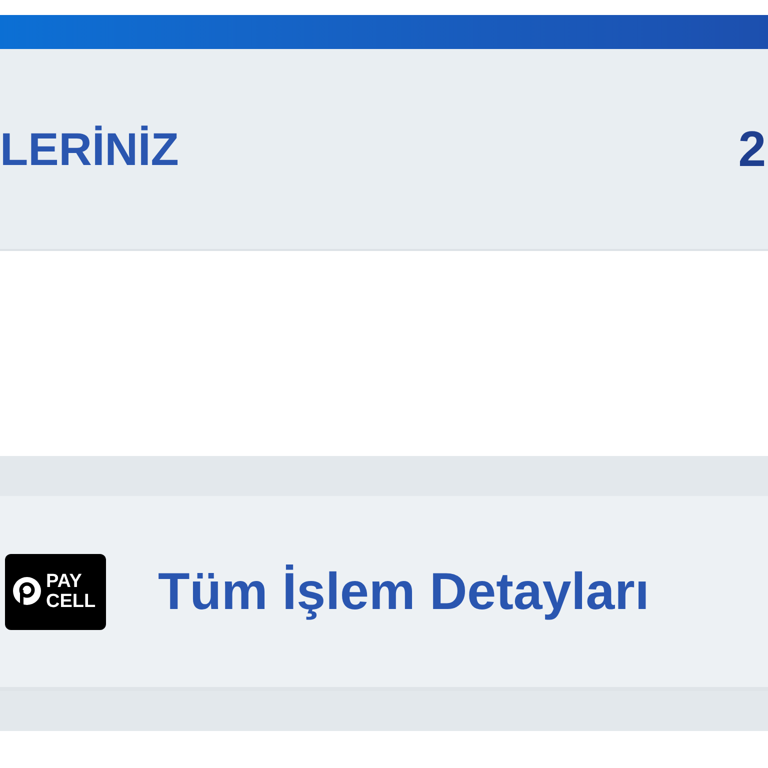  Describe the element at coordinates (71, 602) in the screenshot. I see `logo-text: CELL` at that location.